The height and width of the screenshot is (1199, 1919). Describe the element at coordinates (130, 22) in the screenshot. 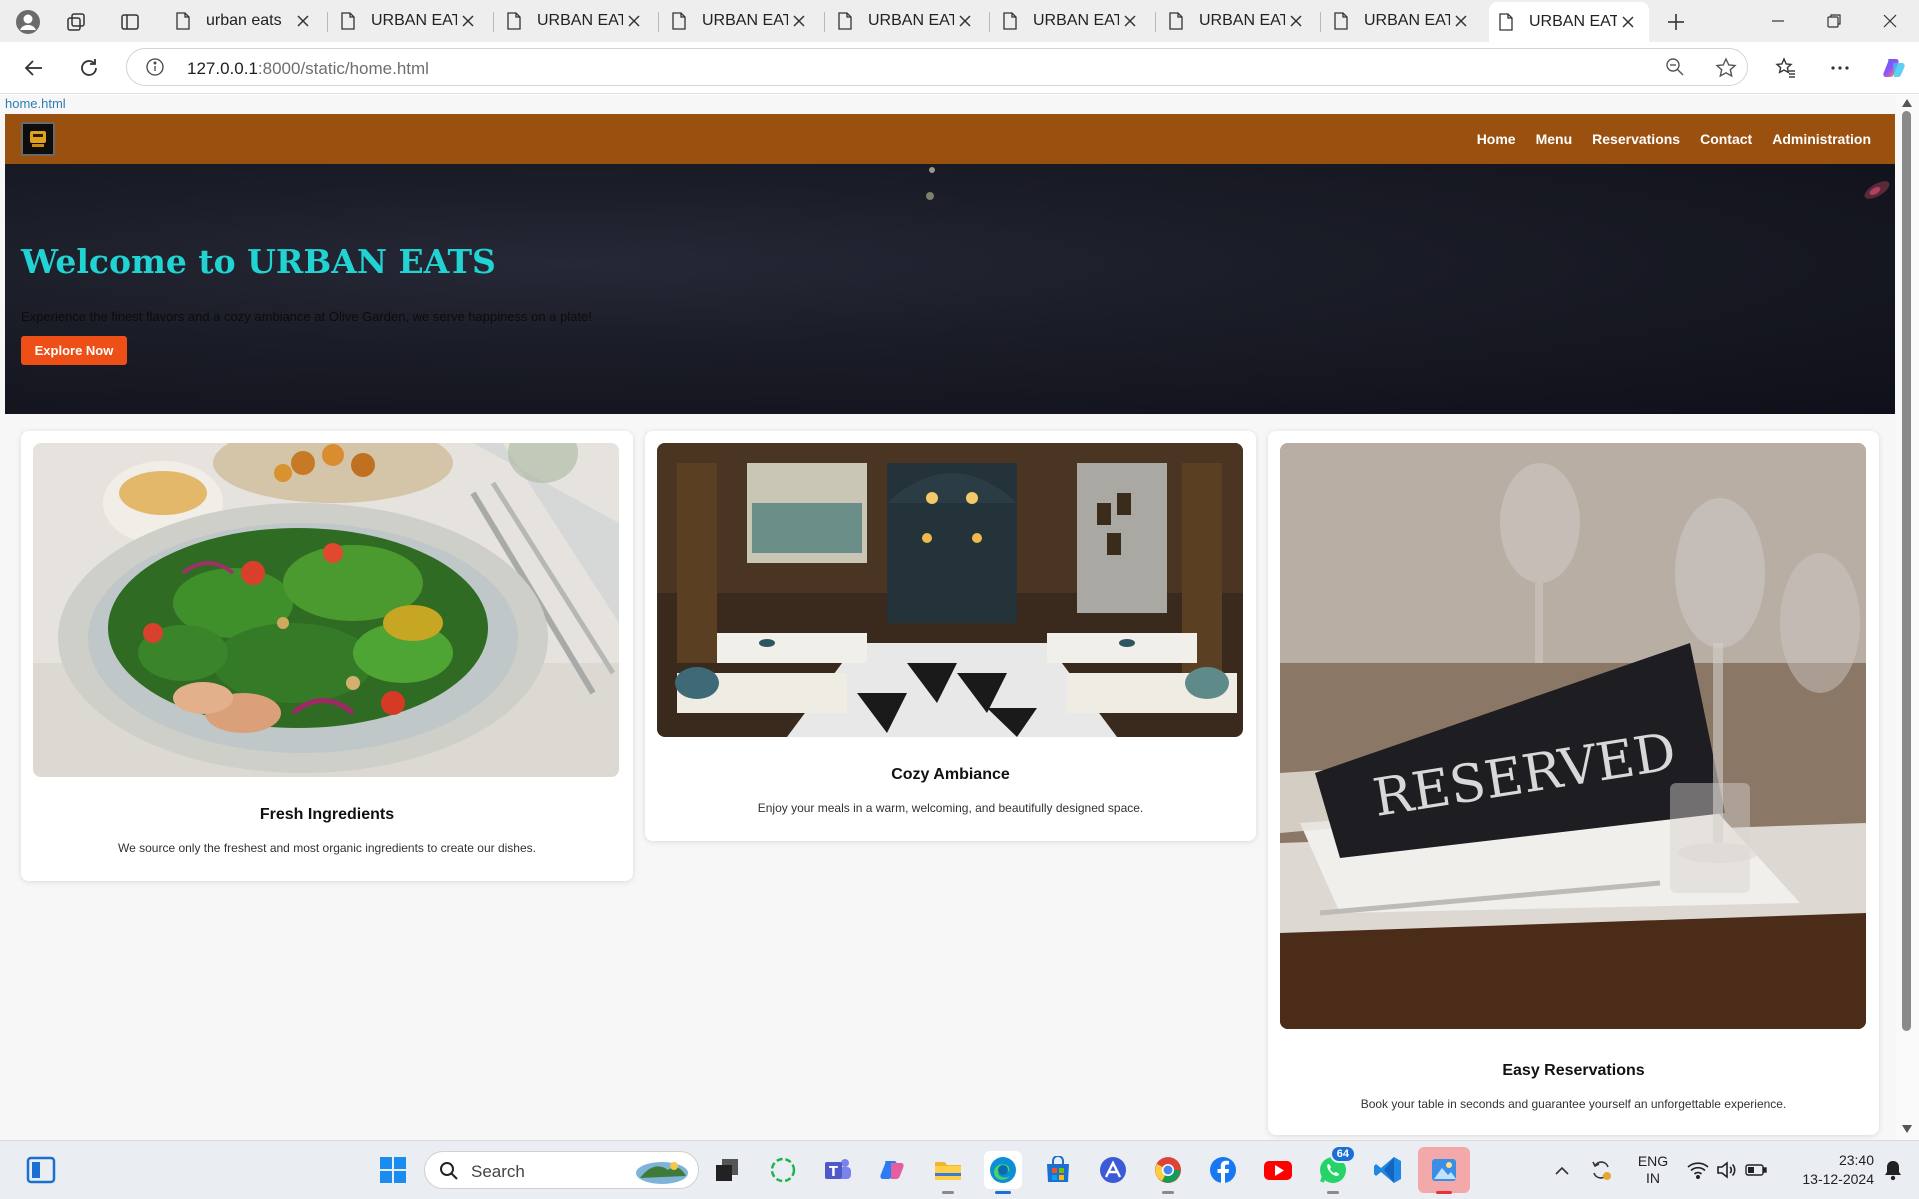

I see `tab-actions-icon` at that location.